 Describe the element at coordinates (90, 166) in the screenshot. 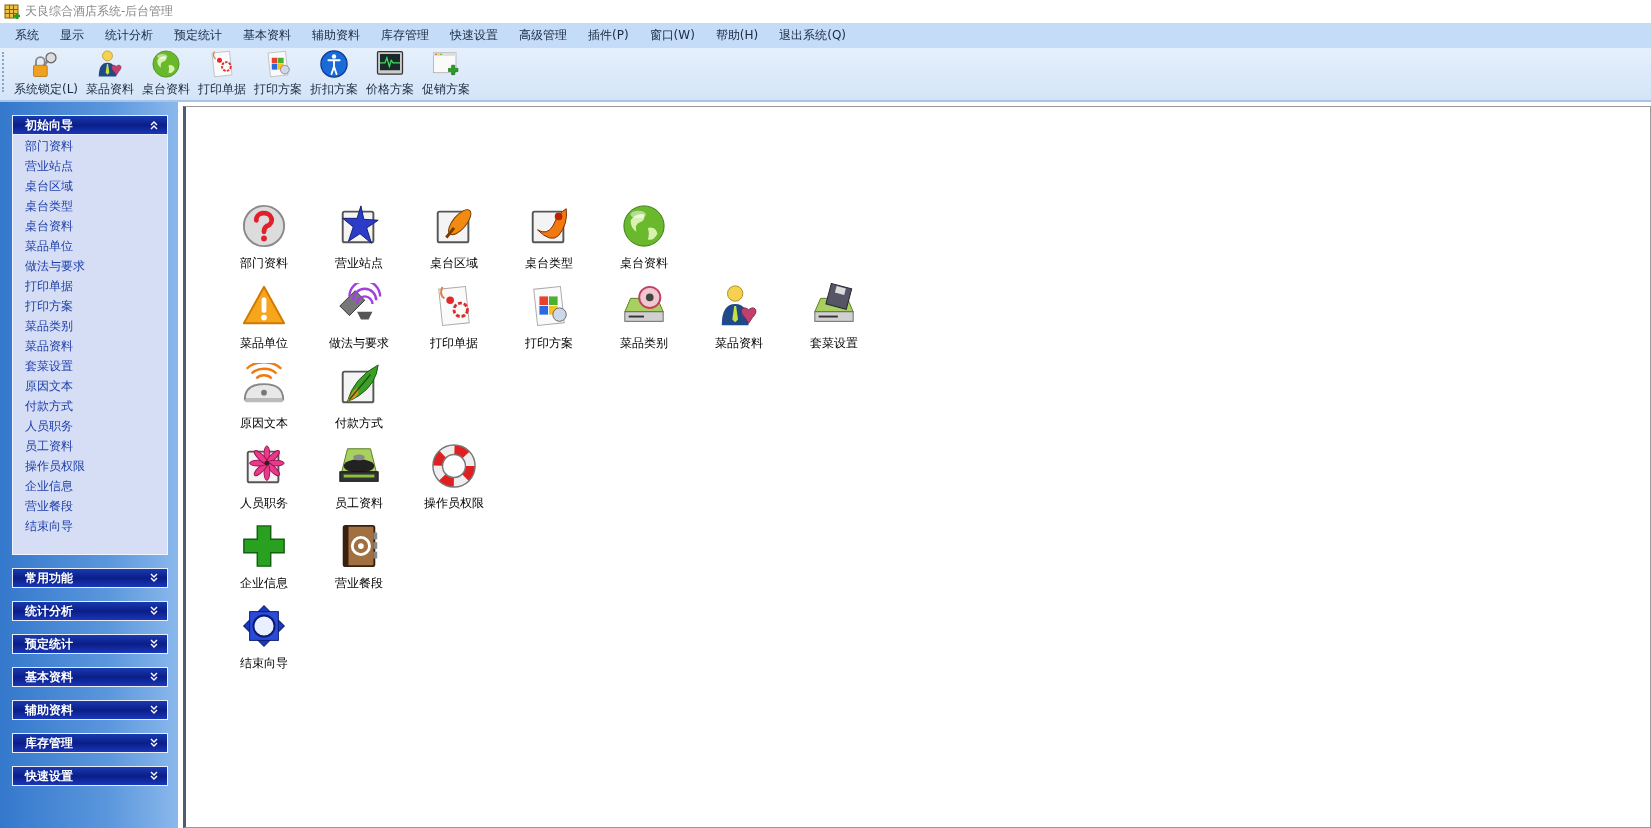

I see `sidebar-item: 营业站点` at that location.